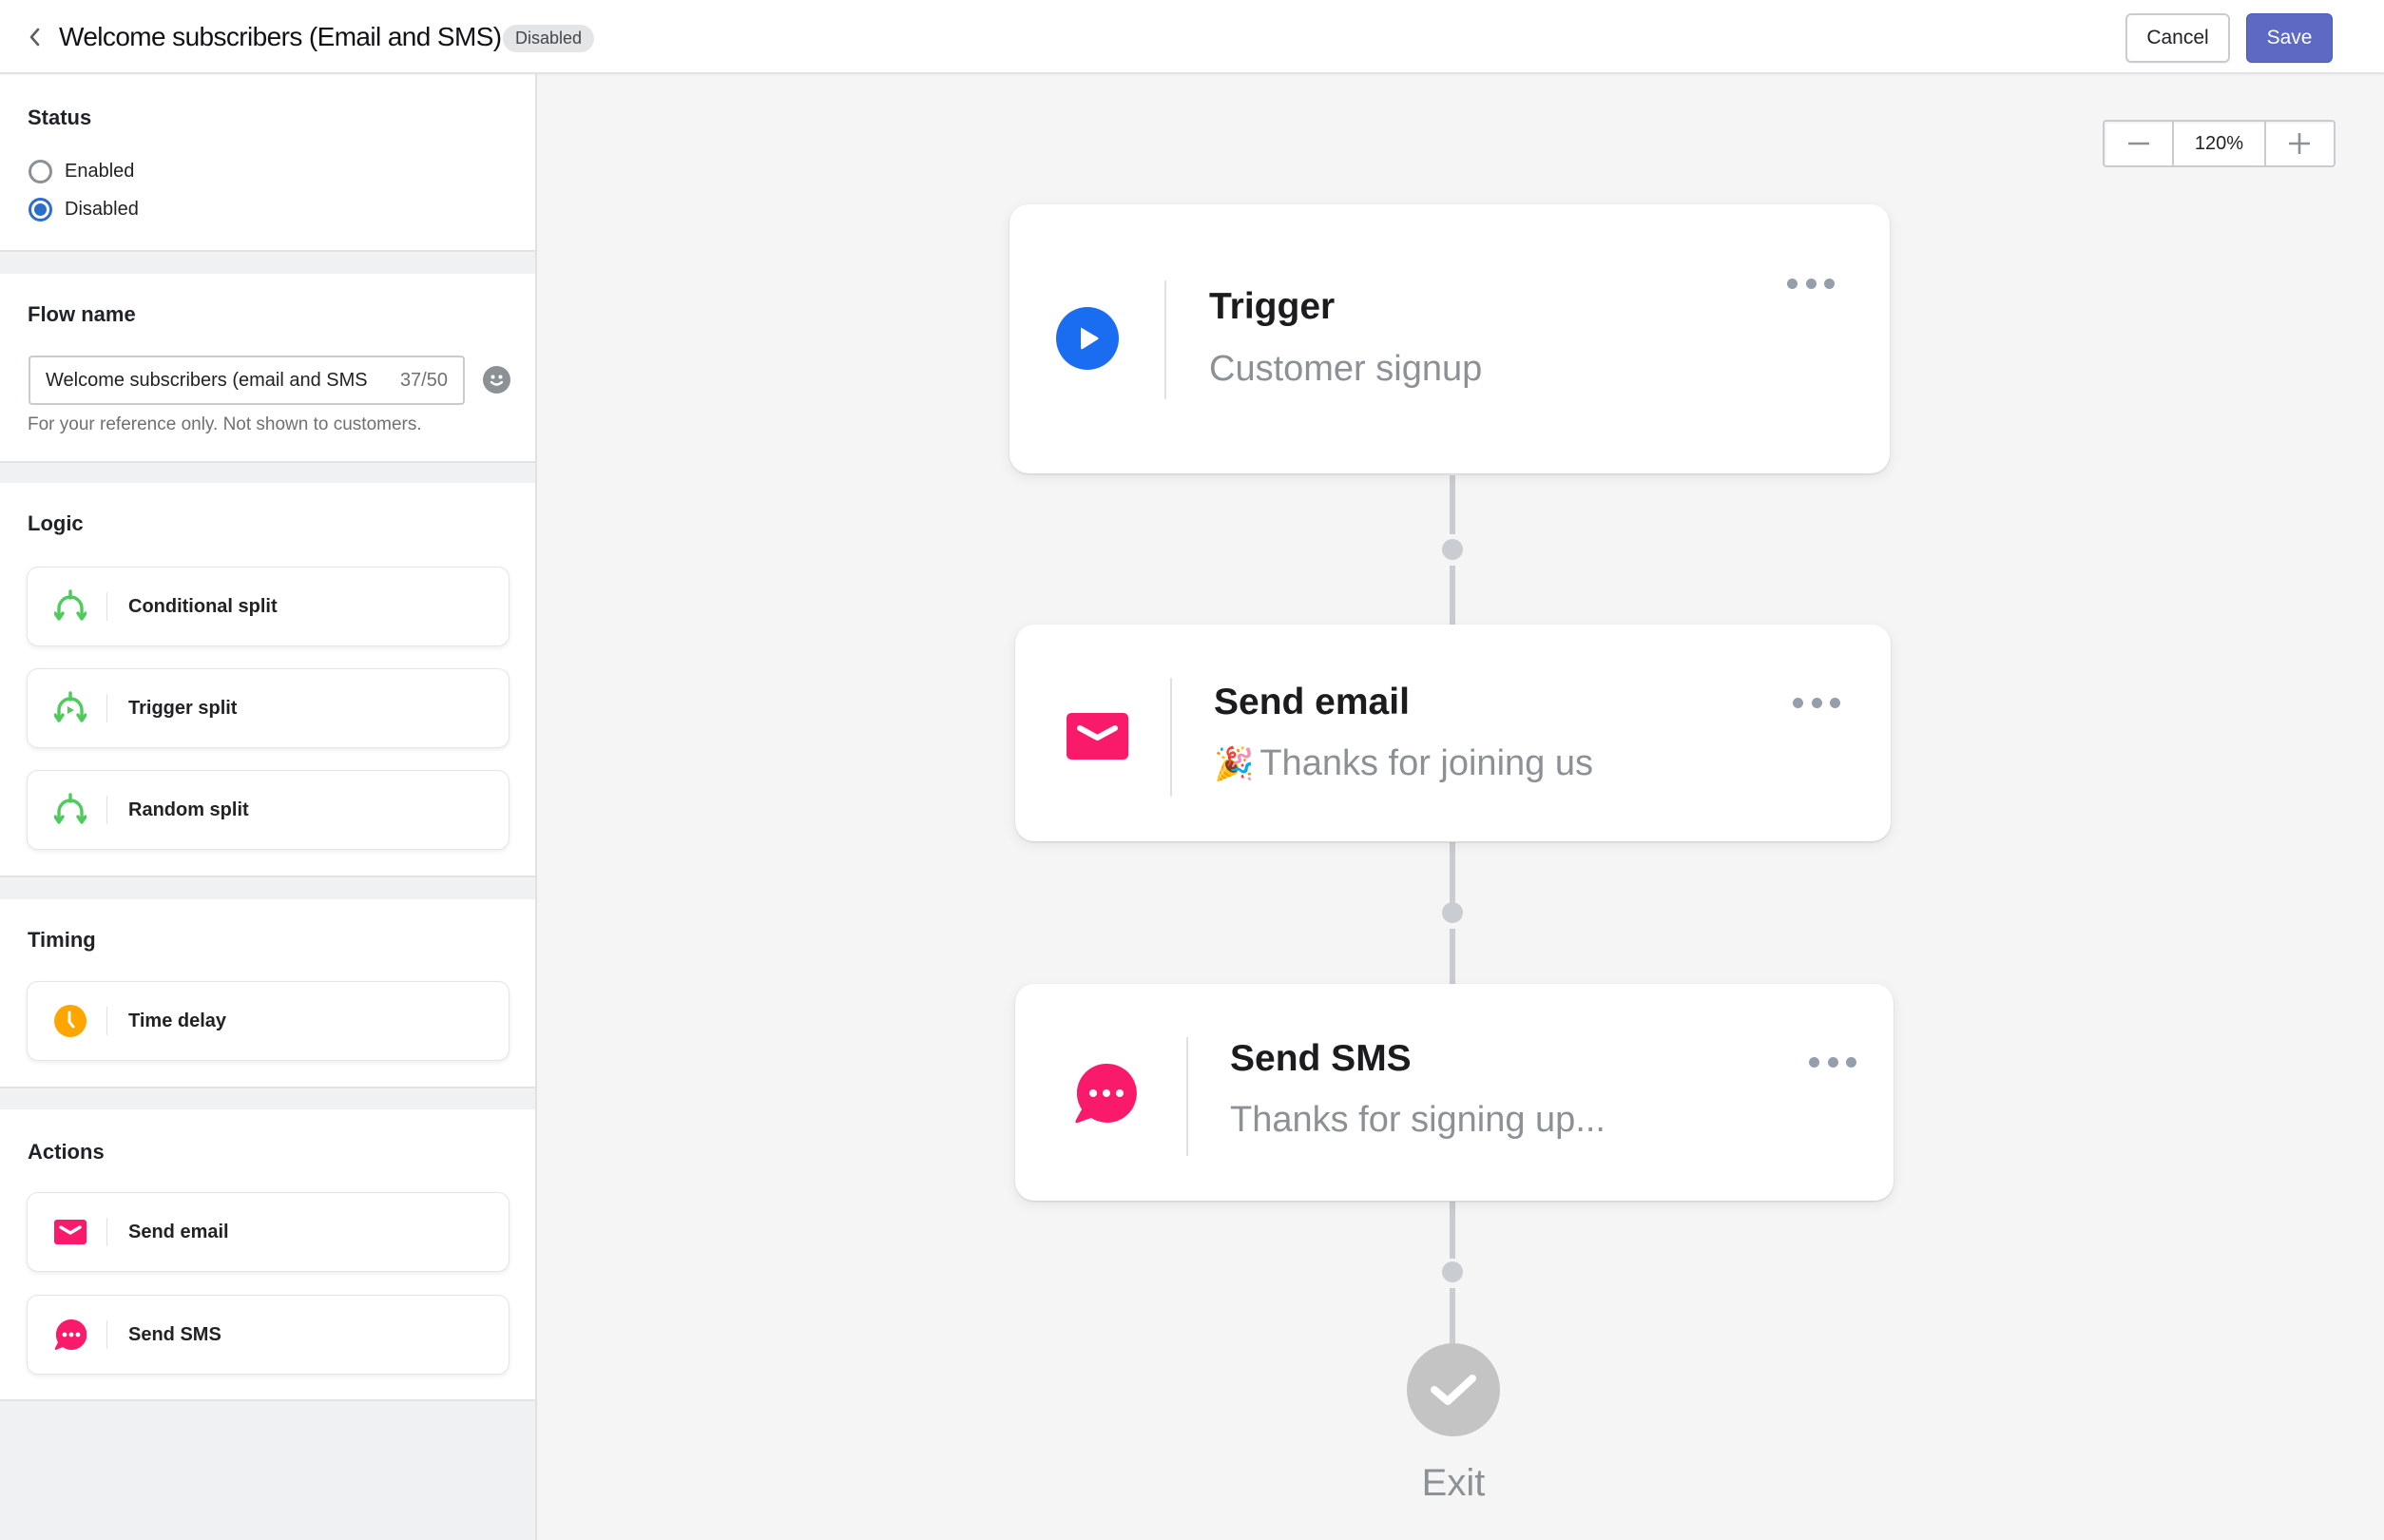 The height and width of the screenshot is (1540, 2384). What do you see at coordinates (2177, 38) in the screenshot?
I see `cancel-button: Cancel` at bounding box center [2177, 38].